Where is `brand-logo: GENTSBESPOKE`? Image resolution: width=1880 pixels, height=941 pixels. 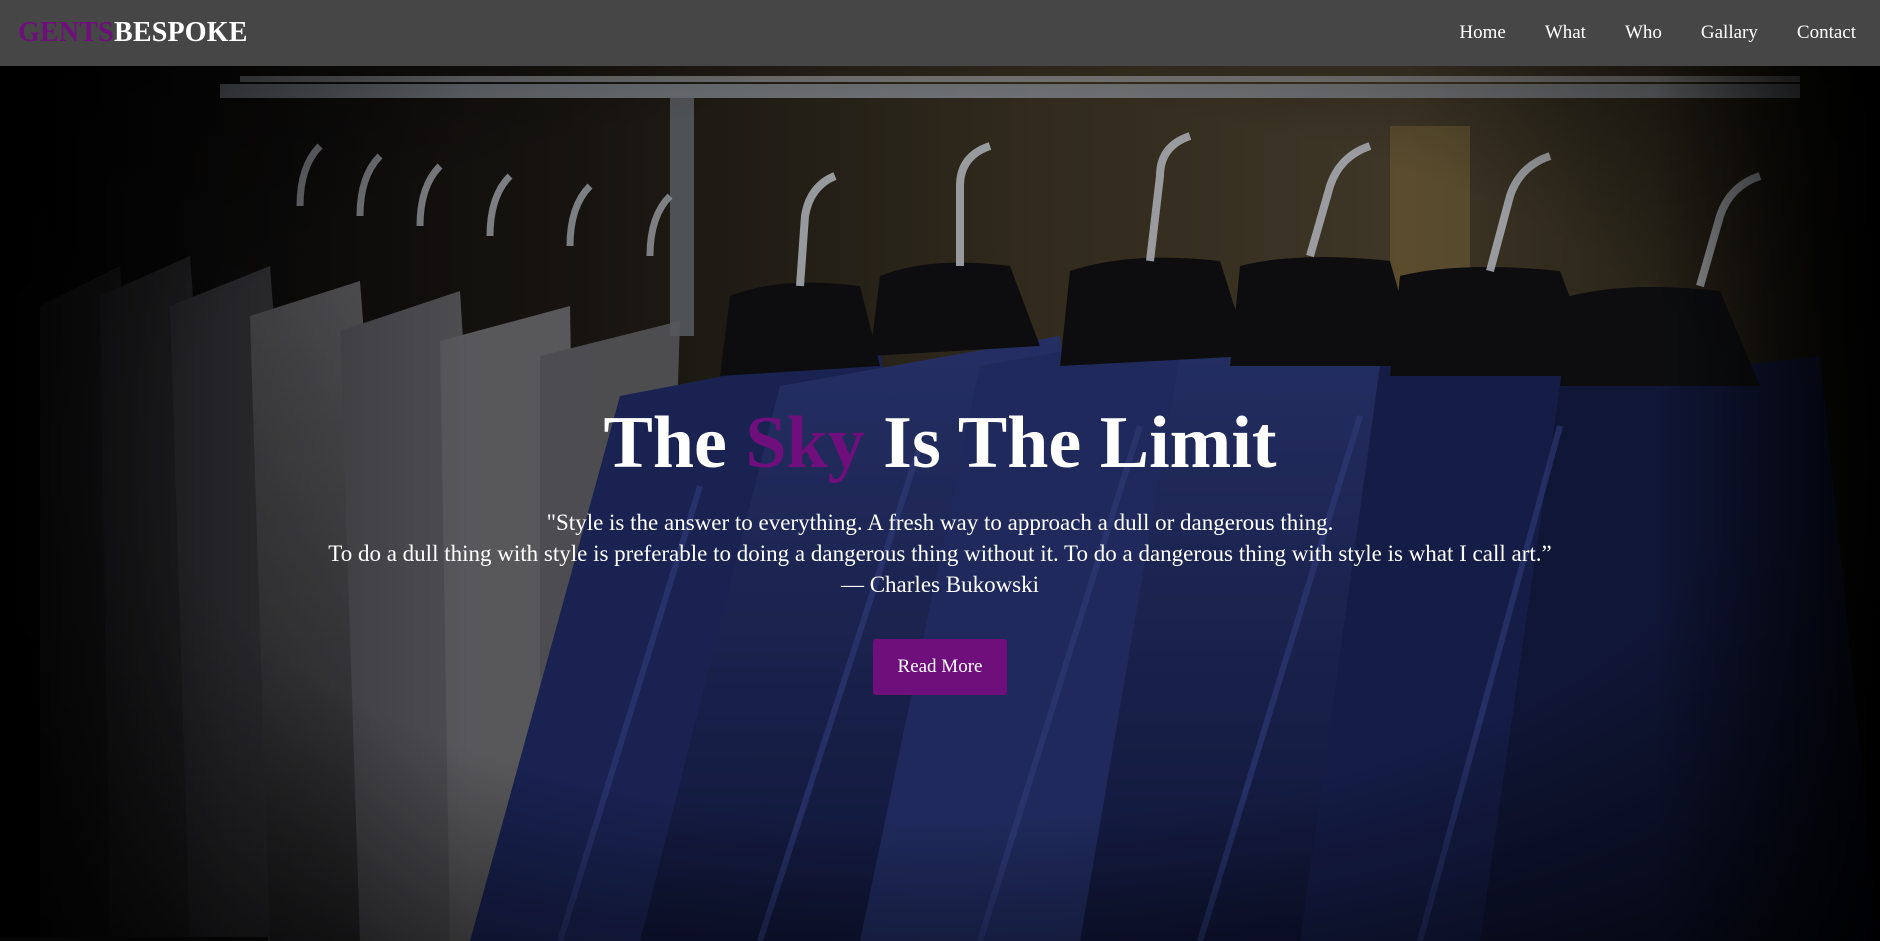 brand-logo: GENTSBESPOKE is located at coordinates (133, 33).